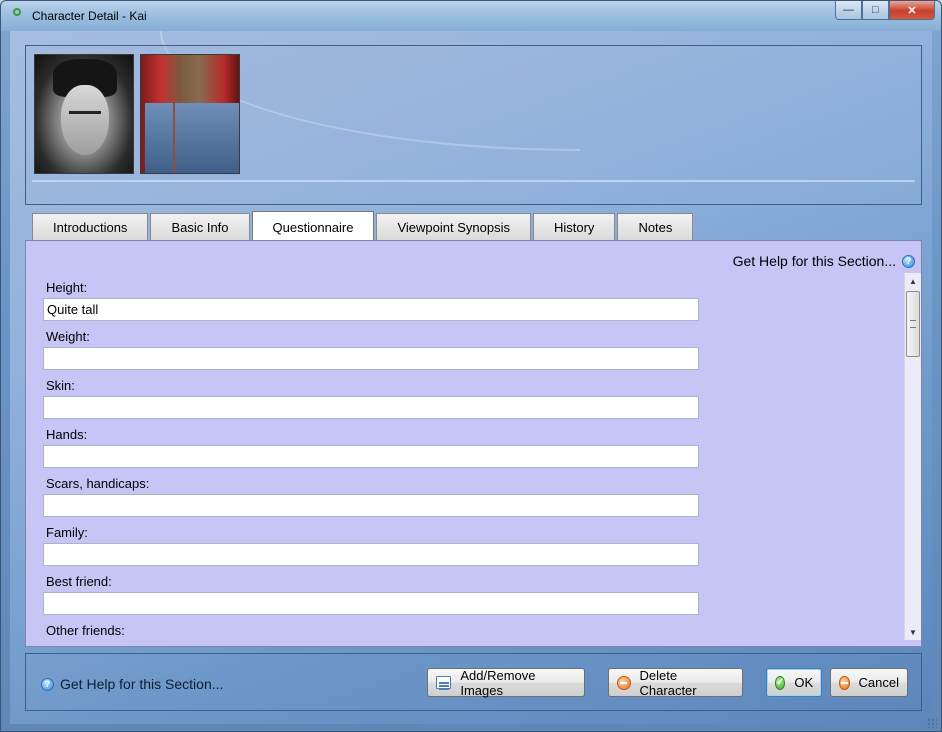  Describe the element at coordinates (498, 682) in the screenshot. I see `add-remove-images-label: Add/Remove Images` at that location.